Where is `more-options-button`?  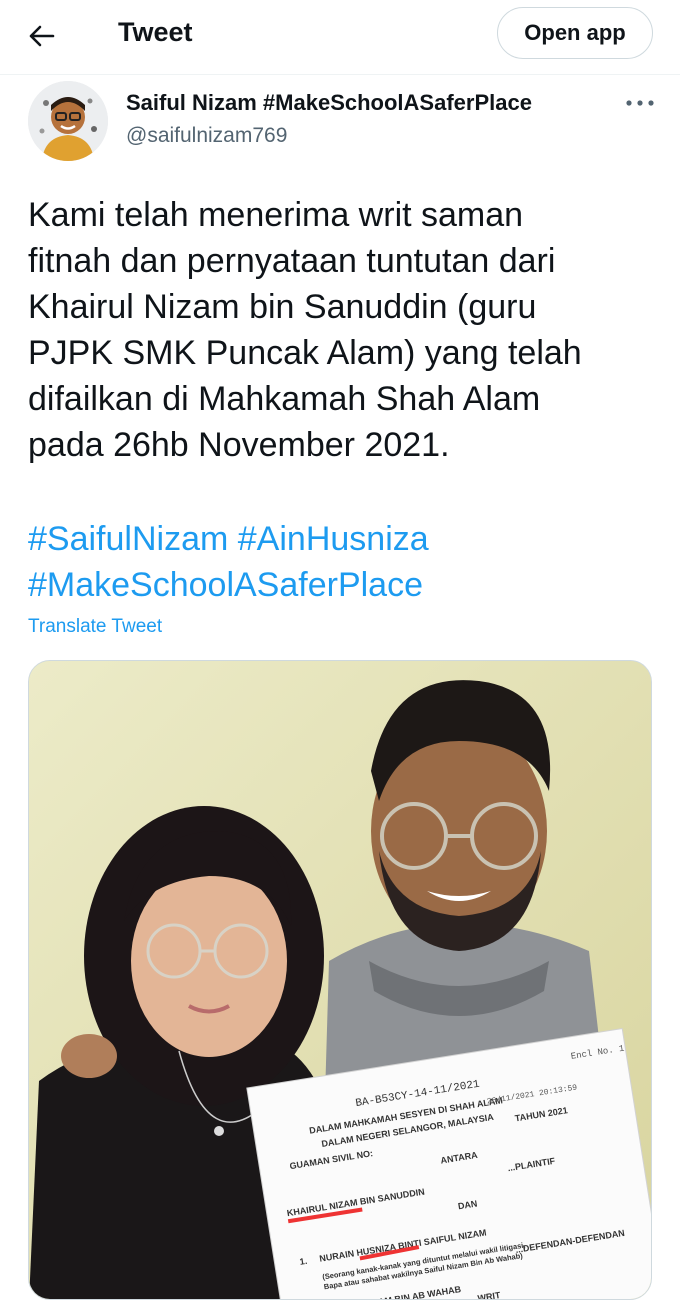 more-options-button is located at coordinates (640, 103).